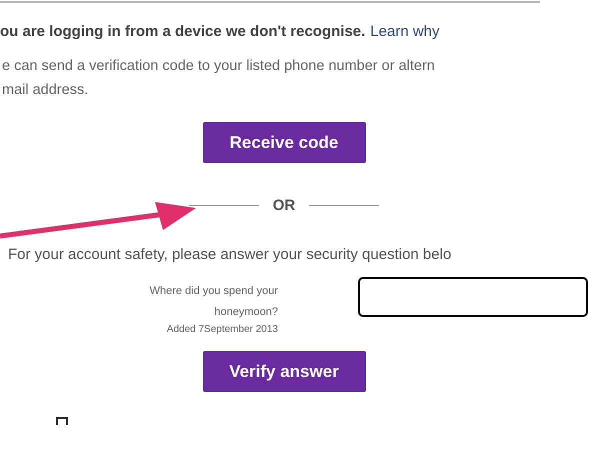  Describe the element at coordinates (405, 31) in the screenshot. I see `learn-why-link: Learn why` at that location.